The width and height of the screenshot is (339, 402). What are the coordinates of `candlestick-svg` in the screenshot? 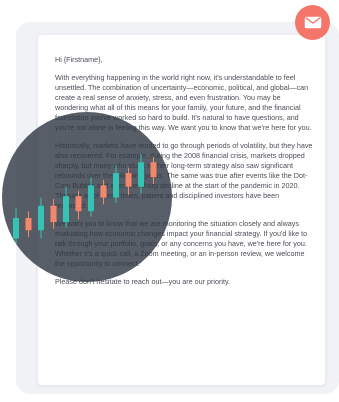 It's located at (85, 202).